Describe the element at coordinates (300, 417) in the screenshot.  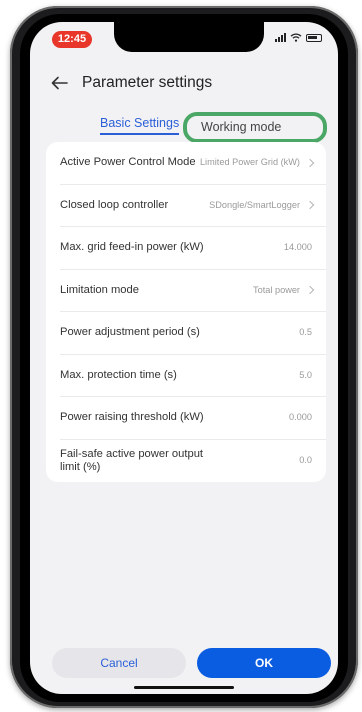
I see `setting-value: 0.000` at that location.